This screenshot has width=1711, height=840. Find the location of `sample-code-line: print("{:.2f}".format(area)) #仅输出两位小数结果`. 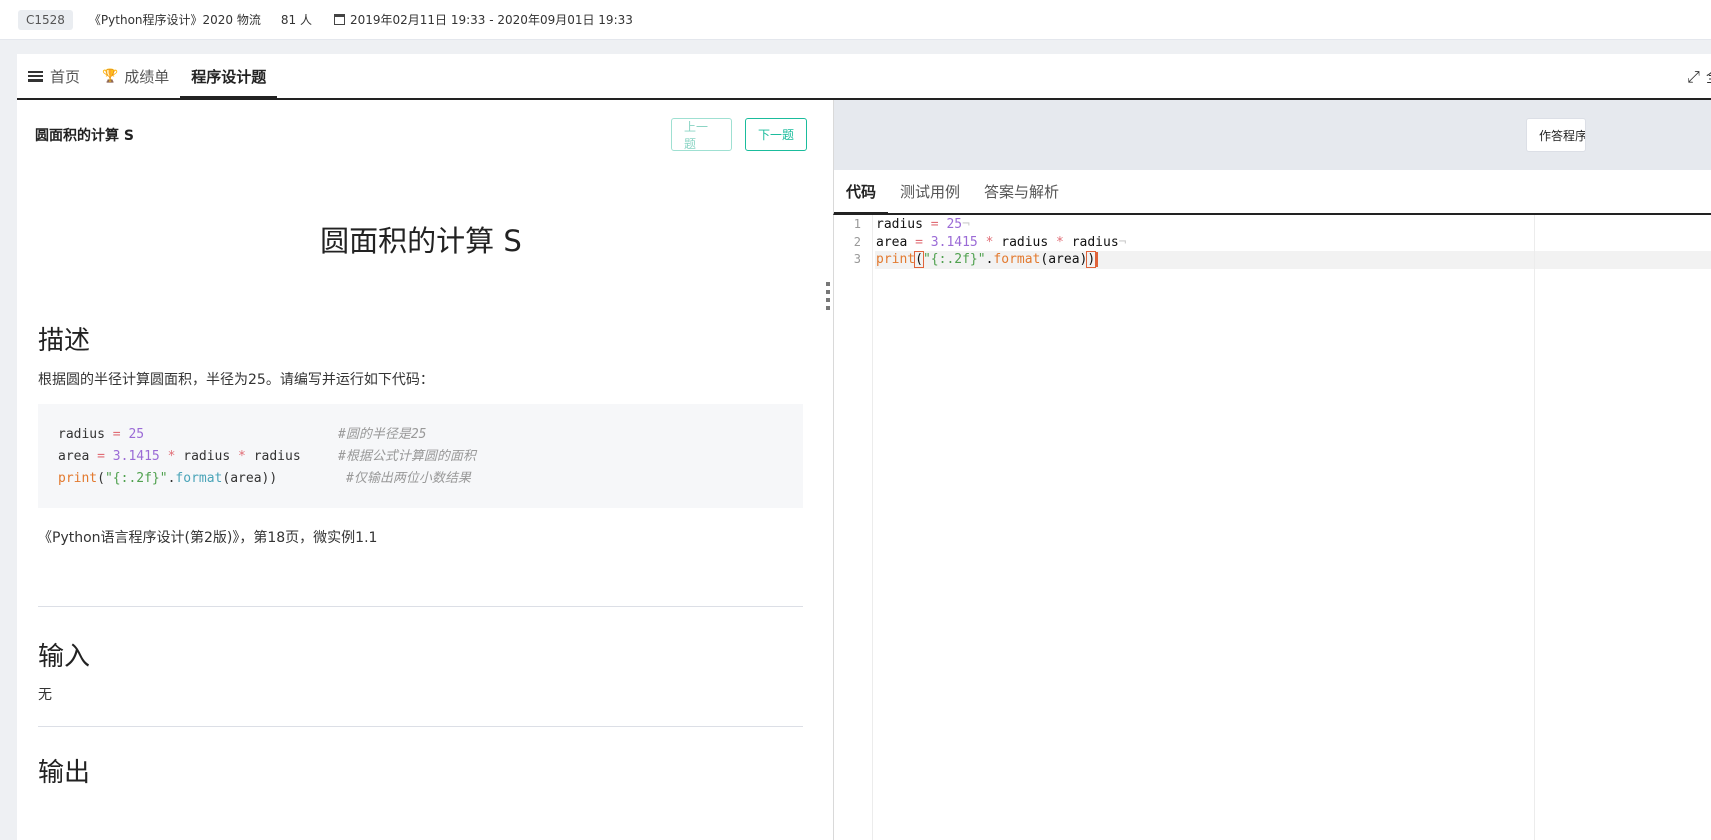

sample-code-line: print("{:.2f}".format(area)) #仅输出两位小数结果 is located at coordinates (420, 479).